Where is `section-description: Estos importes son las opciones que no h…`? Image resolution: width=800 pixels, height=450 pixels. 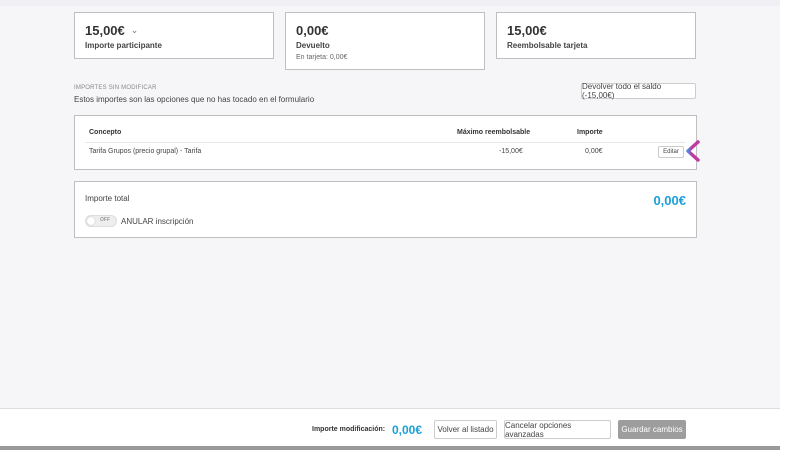 section-description: Estos importes son las opciones que no h… is located at coordinates (194, 99).